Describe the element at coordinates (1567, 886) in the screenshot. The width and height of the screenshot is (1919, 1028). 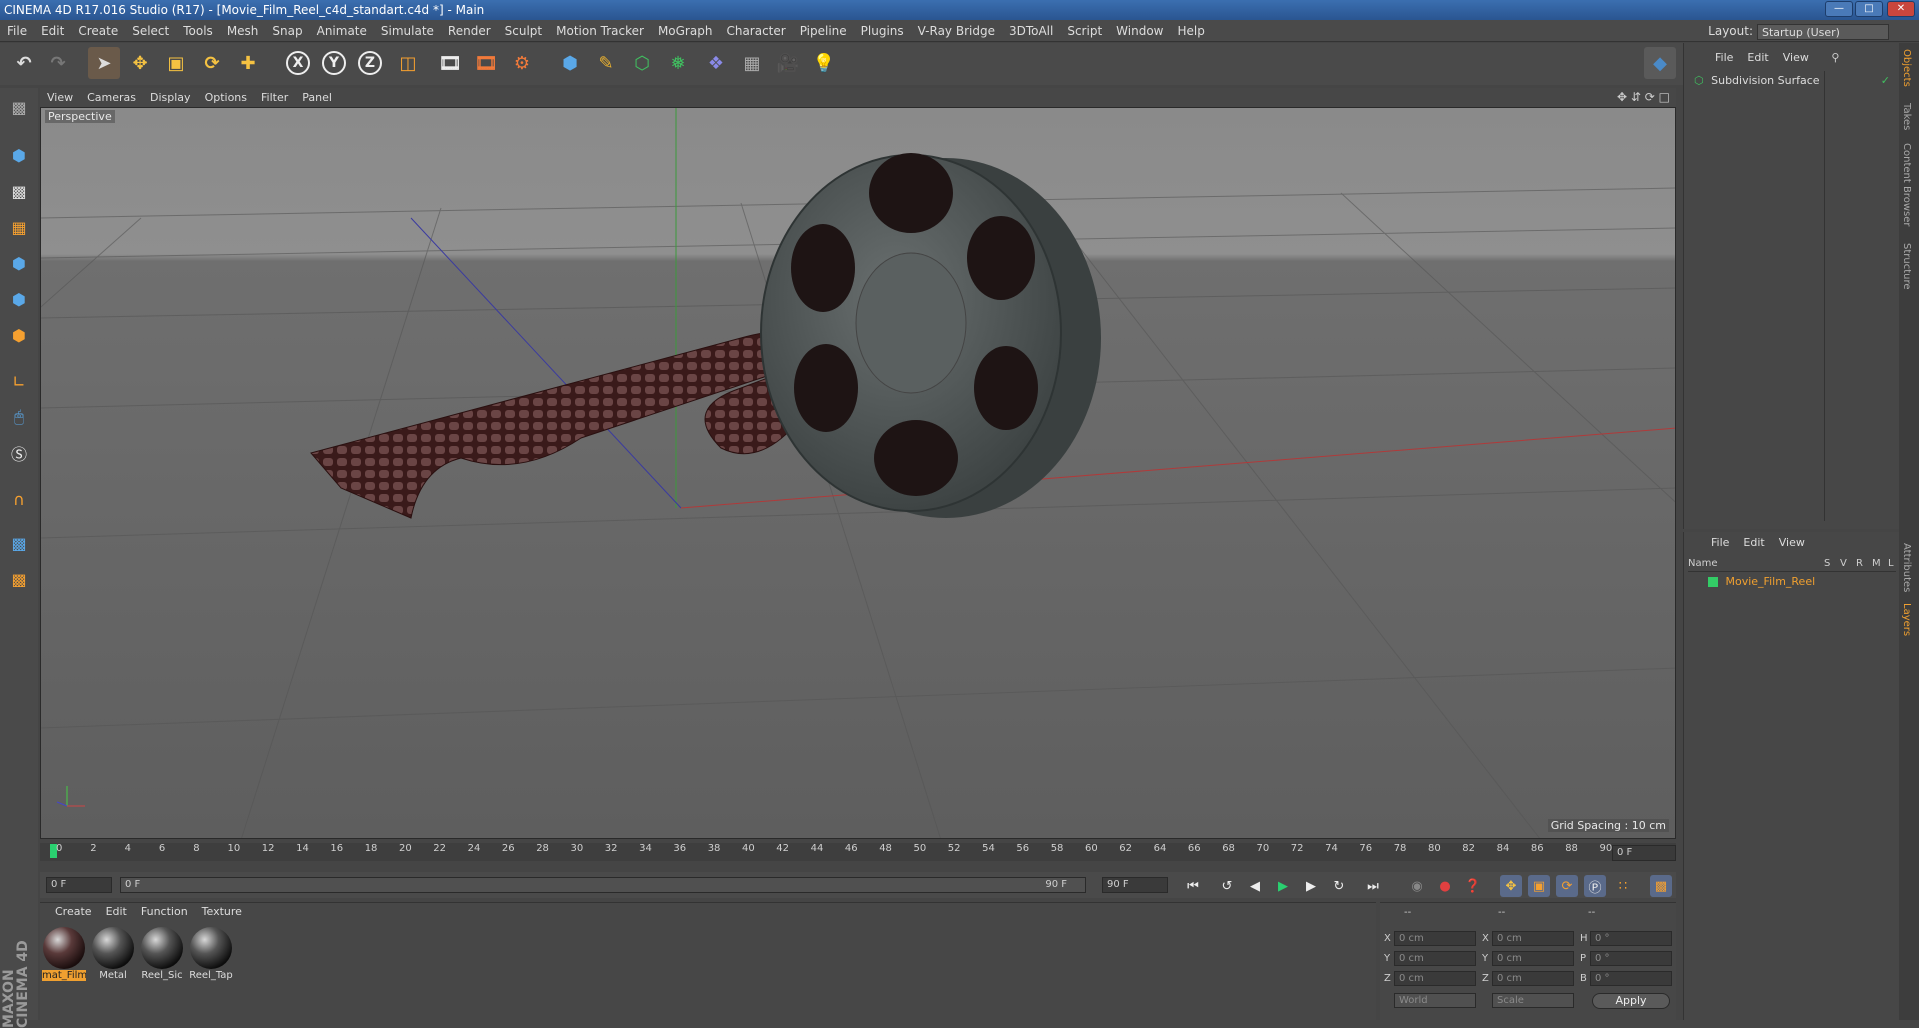
I see `key-rotation-icon: ⟳` at that location.